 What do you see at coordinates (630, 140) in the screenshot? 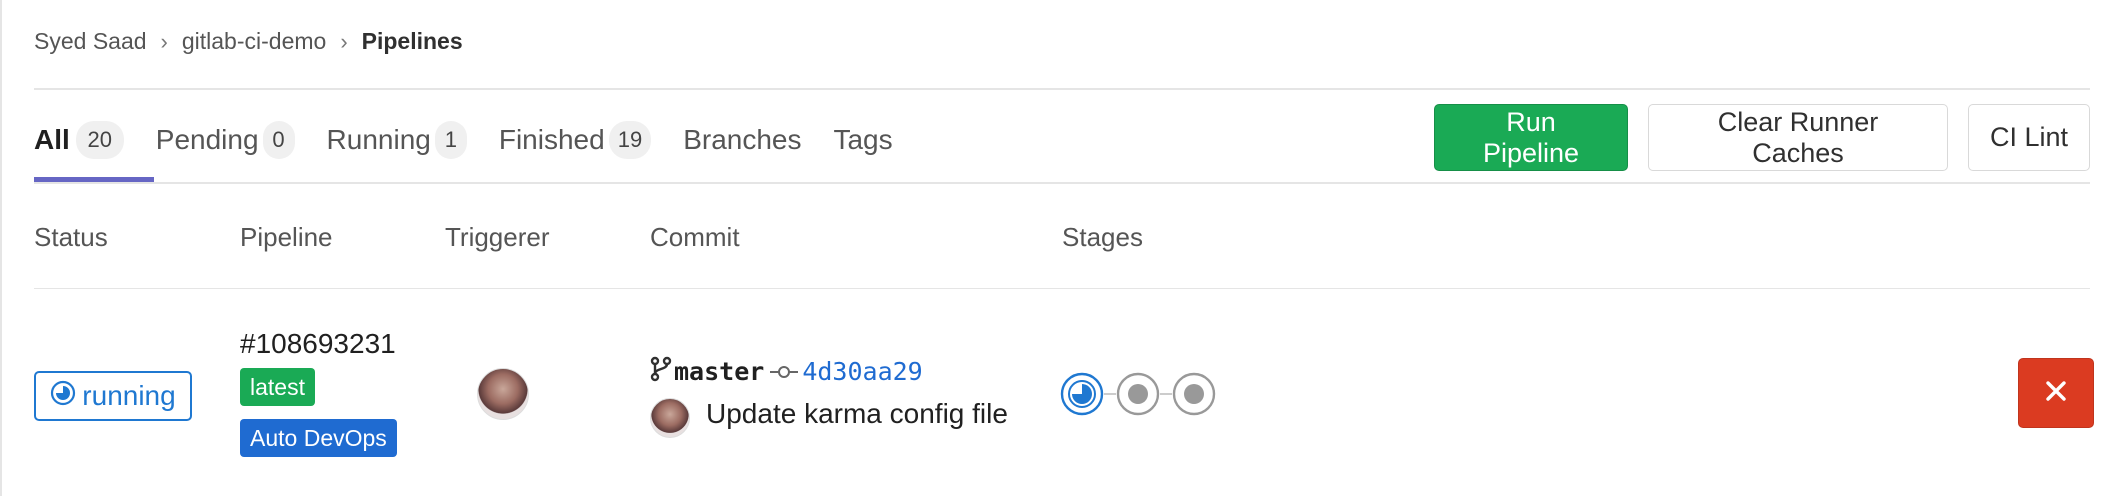
I see `tab-count-badge: 19` at bounding box center [630, 140].